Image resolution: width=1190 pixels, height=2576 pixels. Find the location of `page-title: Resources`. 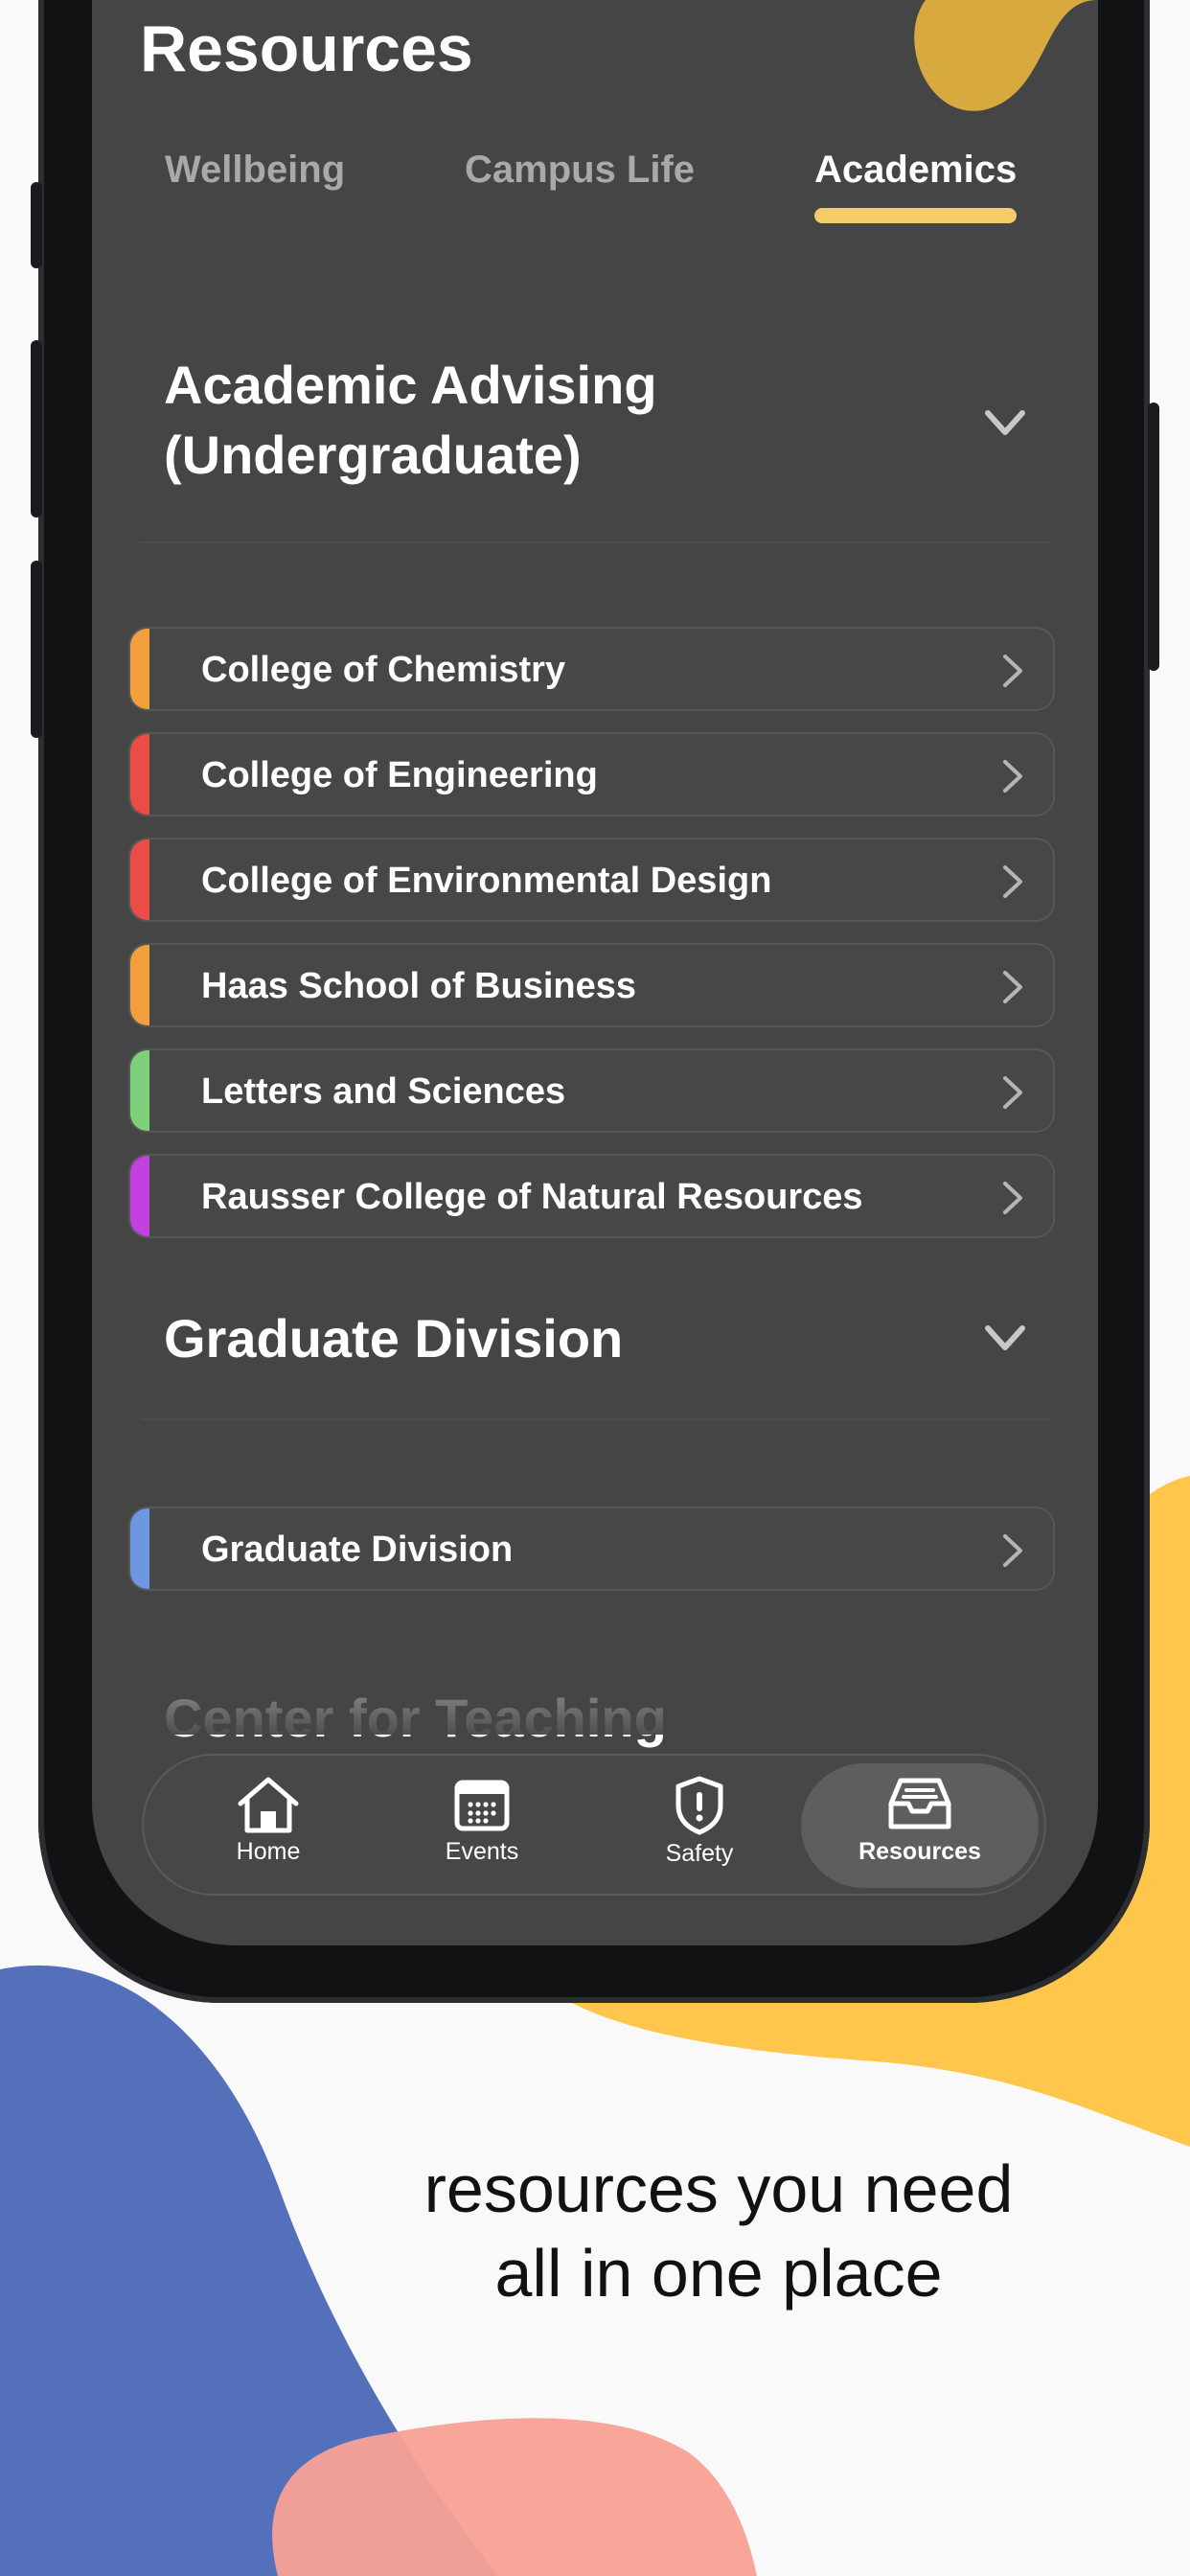

page-title: Resources is located at coordinates (307, 48).